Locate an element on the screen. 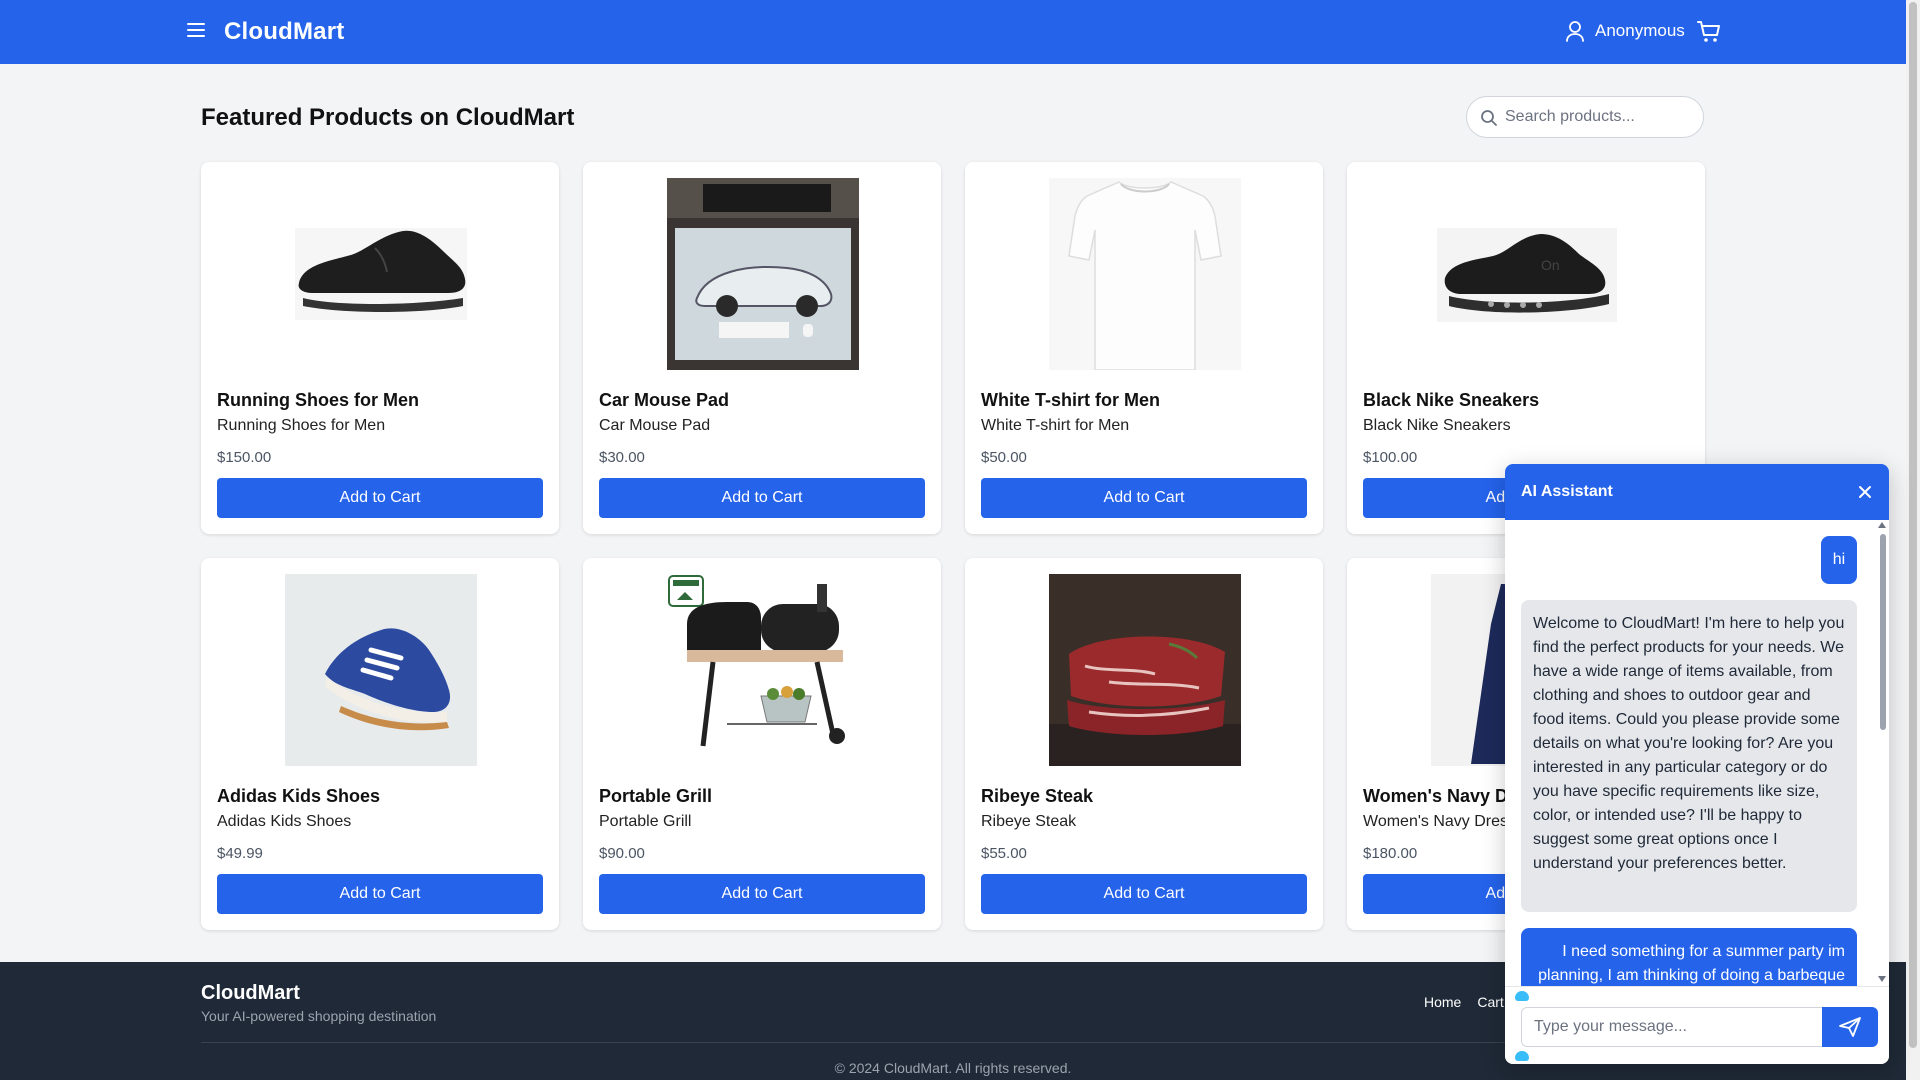 The height and width of the screenshot is (1080, 1920). product-price: $50.00 is located at coordinates (1004, 457).